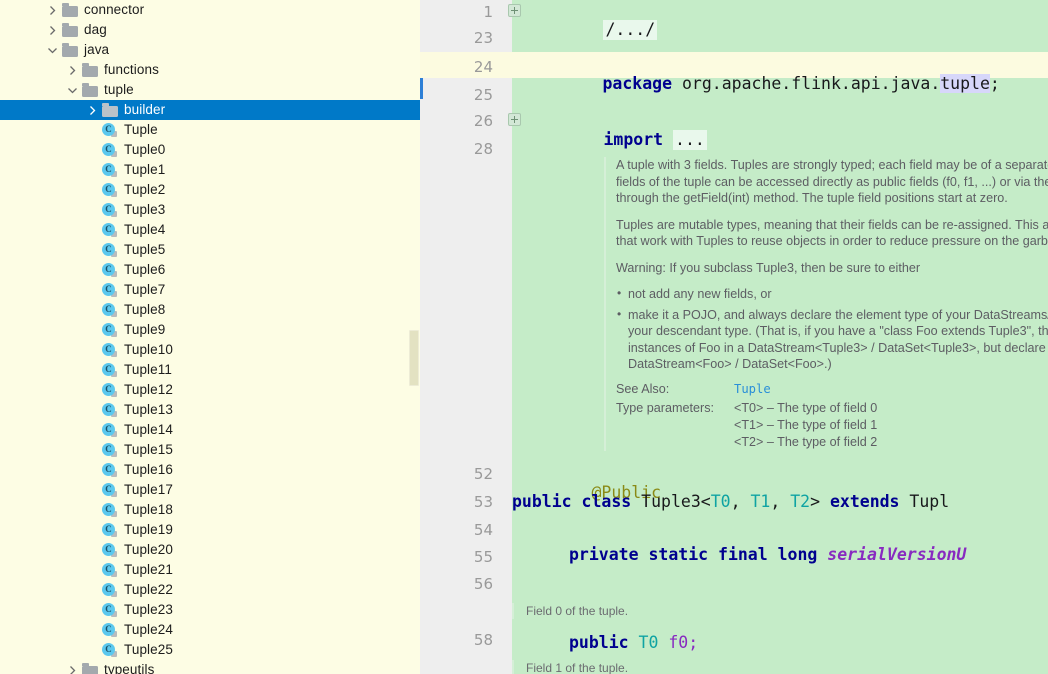 The image size is (1048, 674). Describe the element at coordinates (148, 369) in the screenshot. I see `tree-item-label: Tuple11` at that location.